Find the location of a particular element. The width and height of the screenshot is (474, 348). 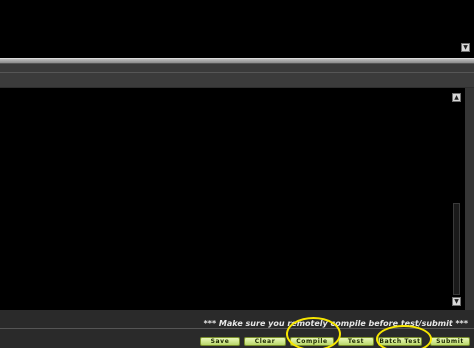

editor-frame is located at coordinates (469, 199).